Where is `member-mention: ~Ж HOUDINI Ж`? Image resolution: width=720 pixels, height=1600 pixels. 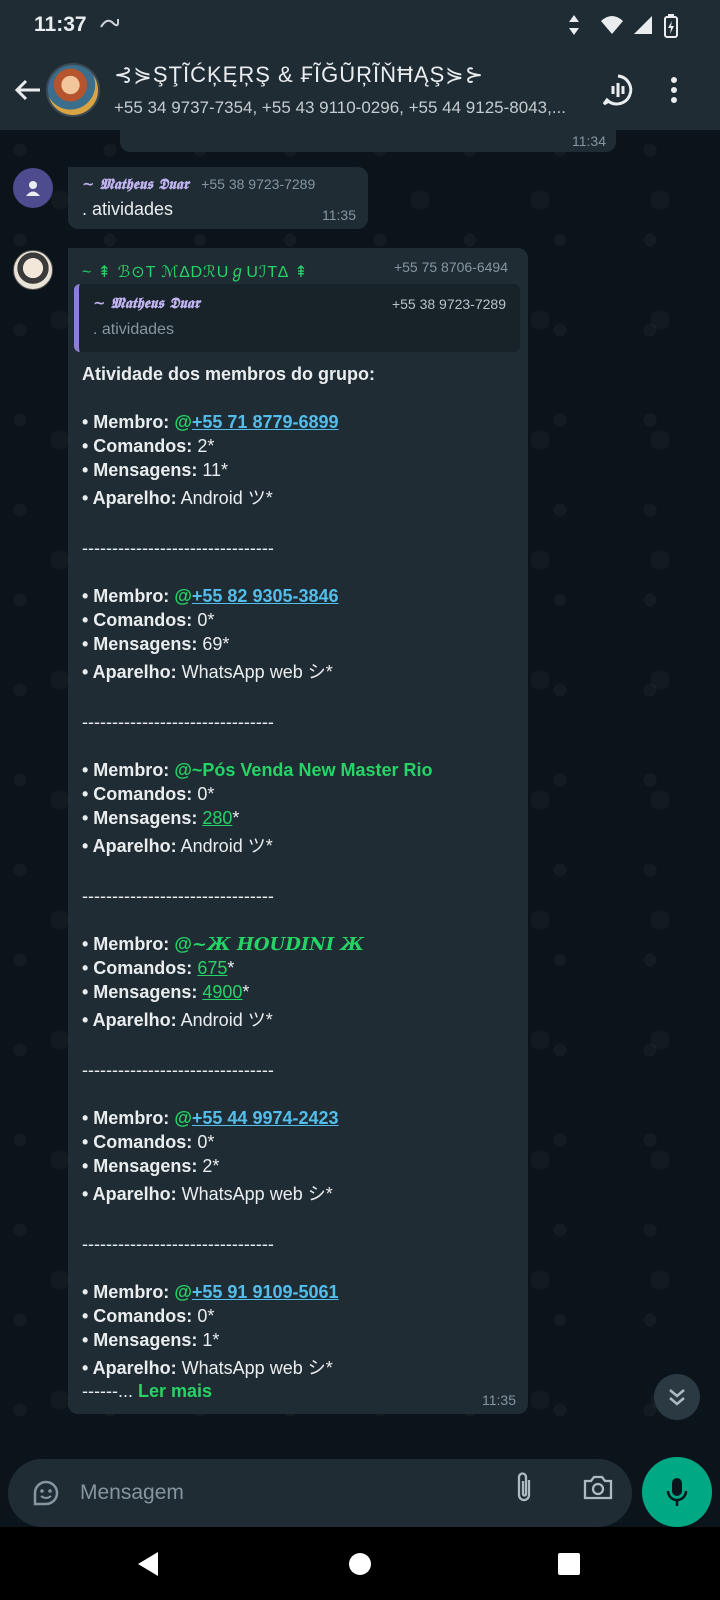 member-mention: ~Ж HOUDINI Ж is located at coordinates (278, 944).